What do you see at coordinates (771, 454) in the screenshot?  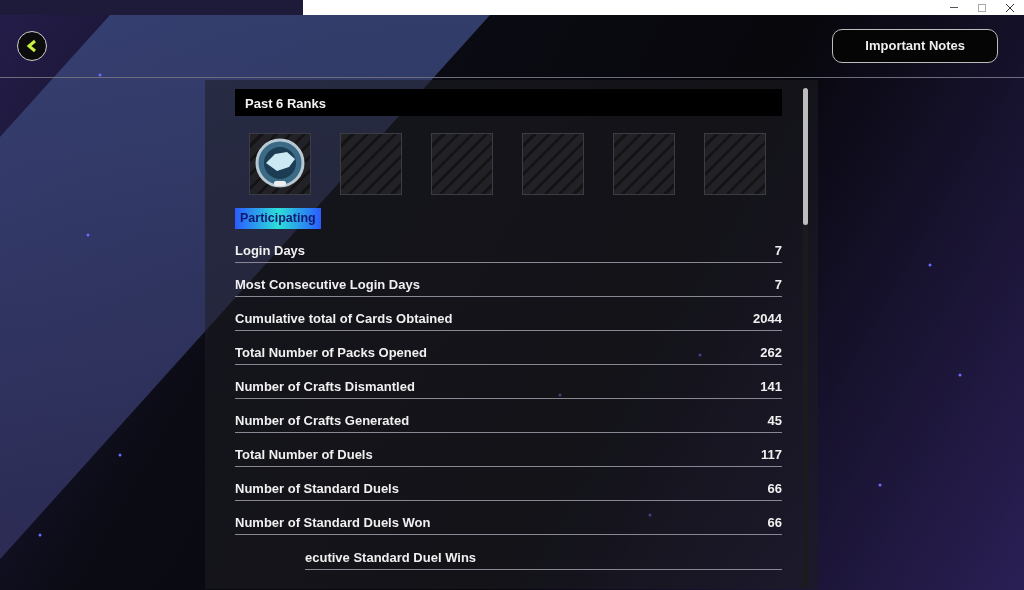 I see `stat-value: 117` at bounding box center [771, 454].